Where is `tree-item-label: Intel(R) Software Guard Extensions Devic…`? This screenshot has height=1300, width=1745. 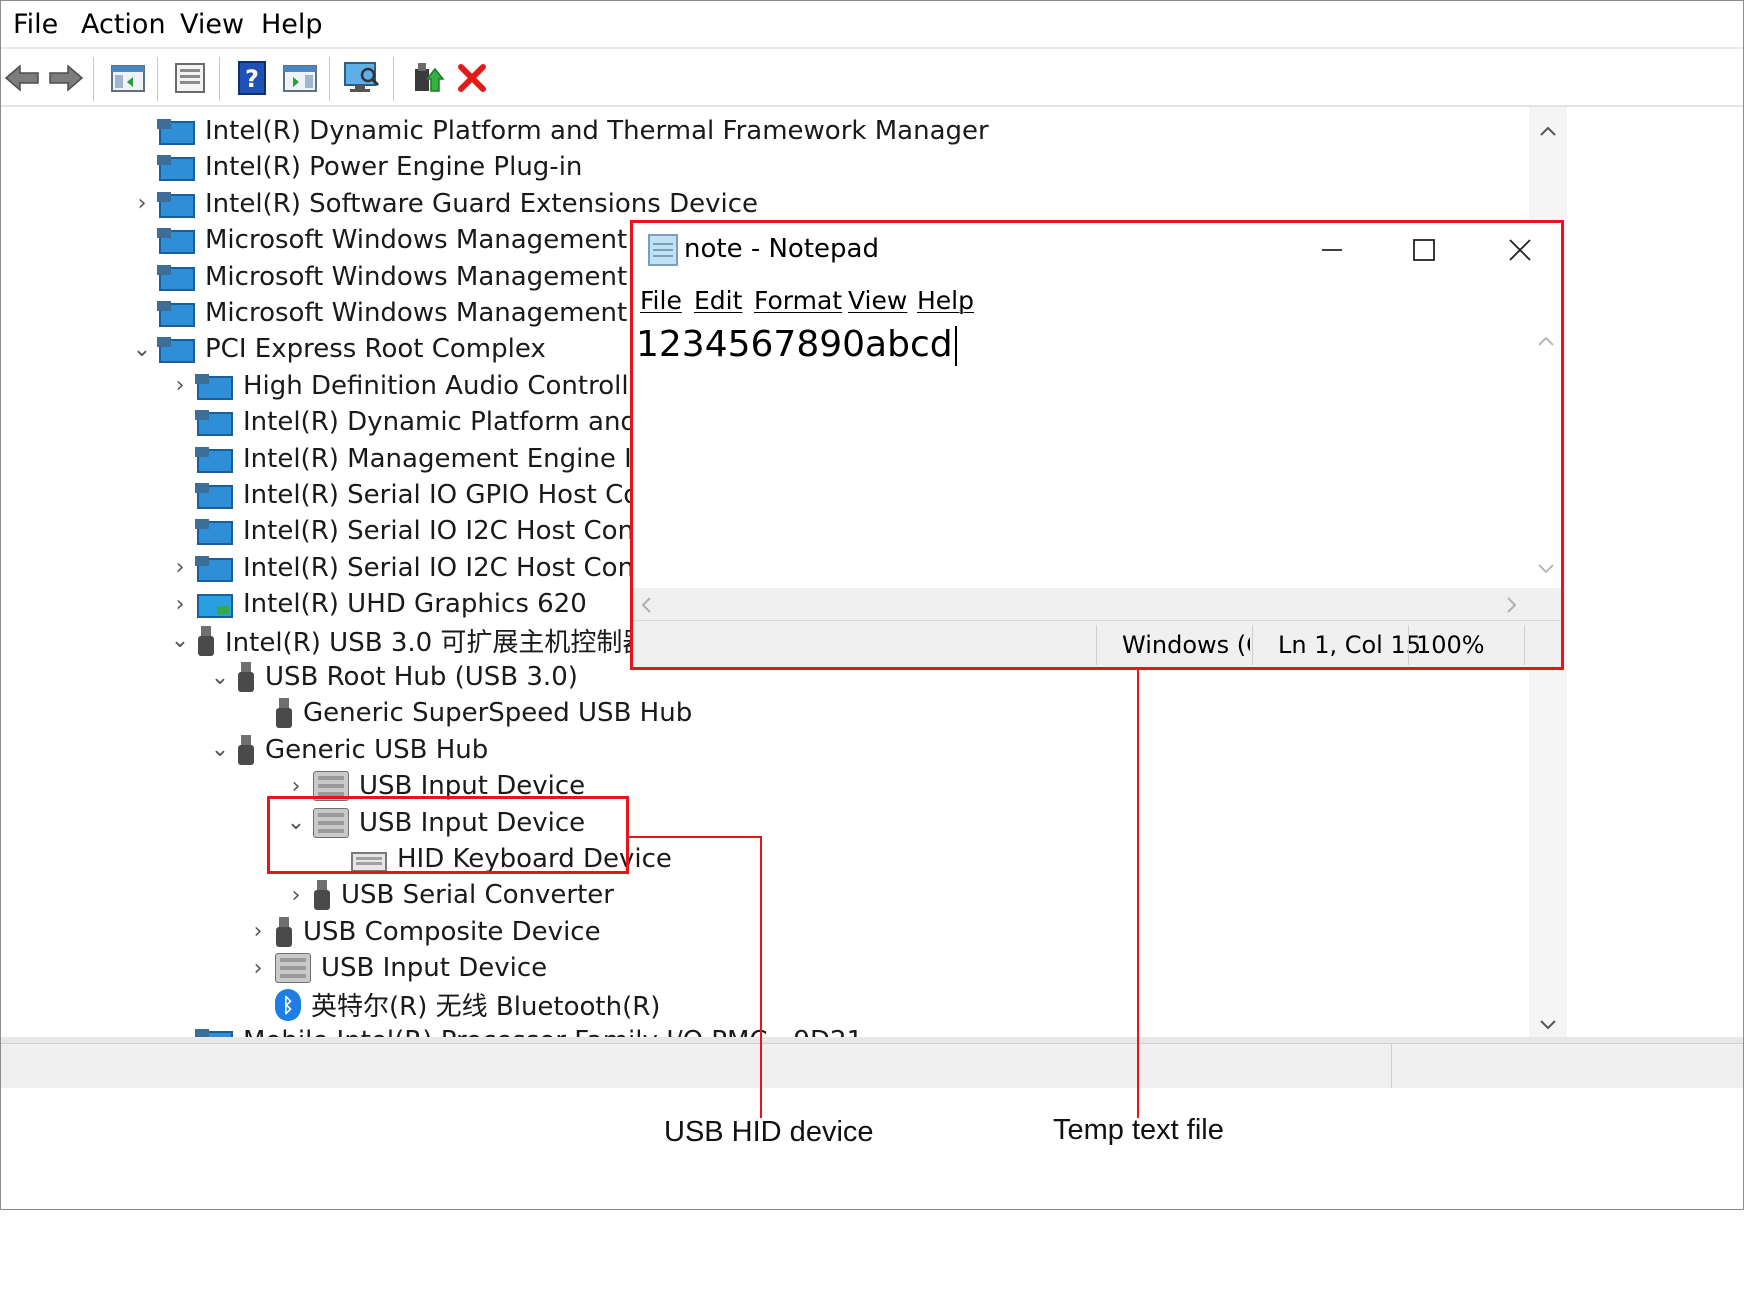 tree-item-label: Intel(R) Software Guard Extensions Devic… is located at coordinates (481, 203).